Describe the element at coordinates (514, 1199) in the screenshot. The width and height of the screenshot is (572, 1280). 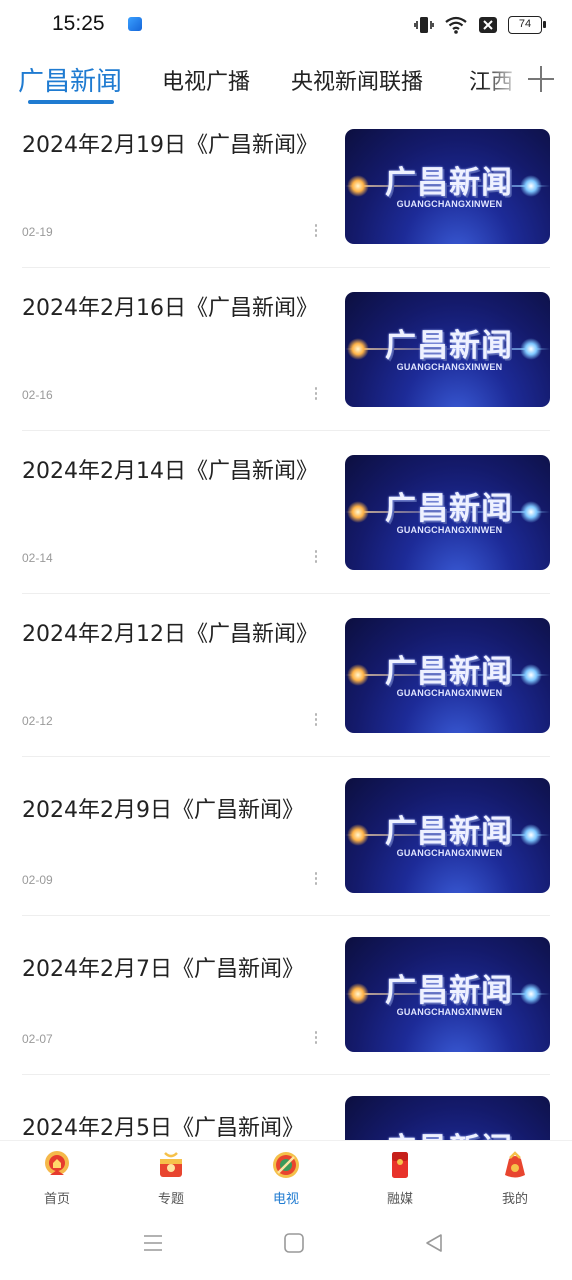
I see `nav-profile-label: 我的` at that location.